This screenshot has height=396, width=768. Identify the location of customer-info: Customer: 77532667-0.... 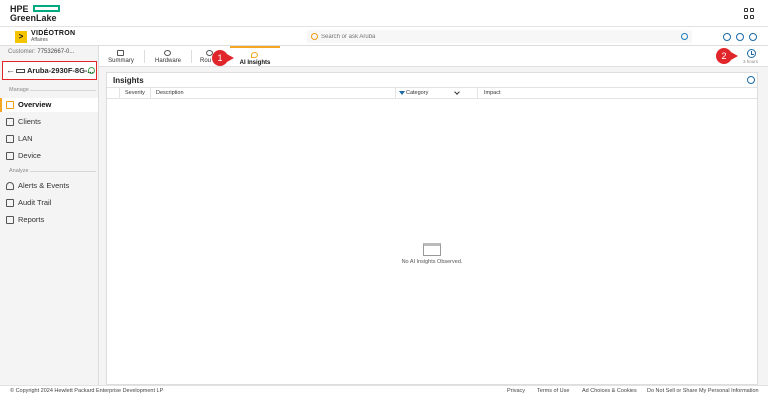
(41, 52).